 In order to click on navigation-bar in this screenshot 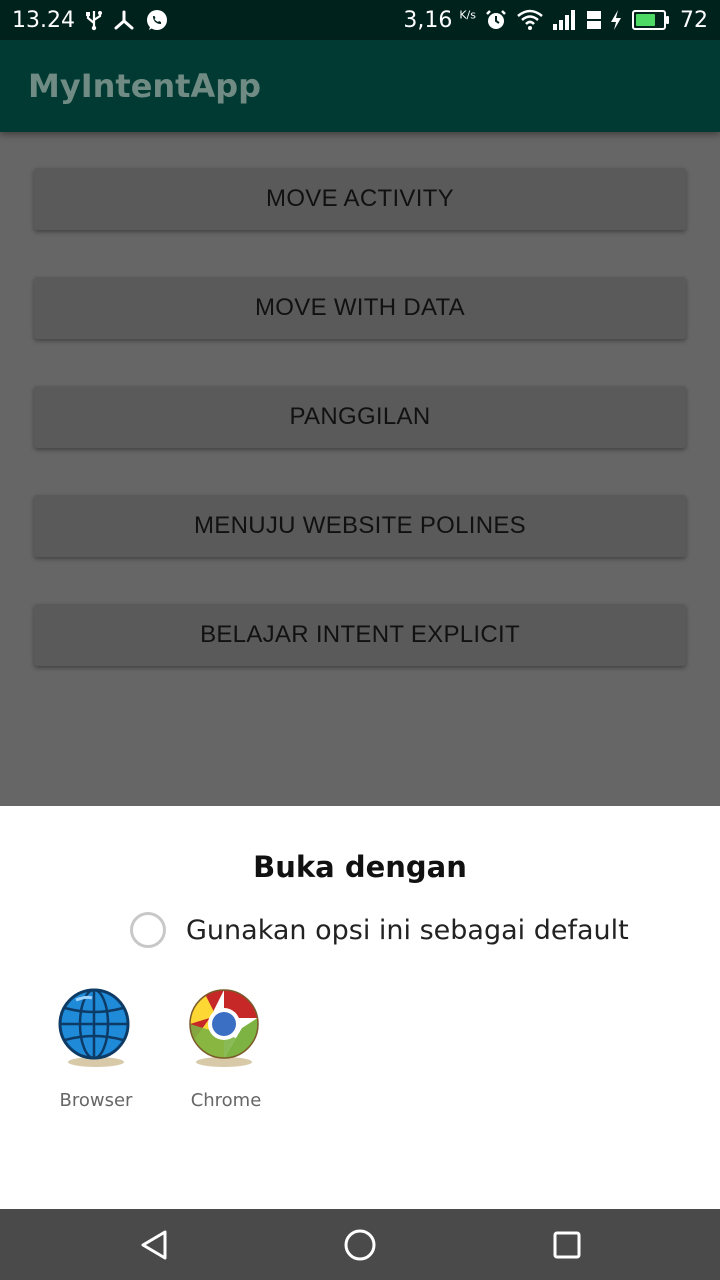, I will do `click(360, 1244)`.